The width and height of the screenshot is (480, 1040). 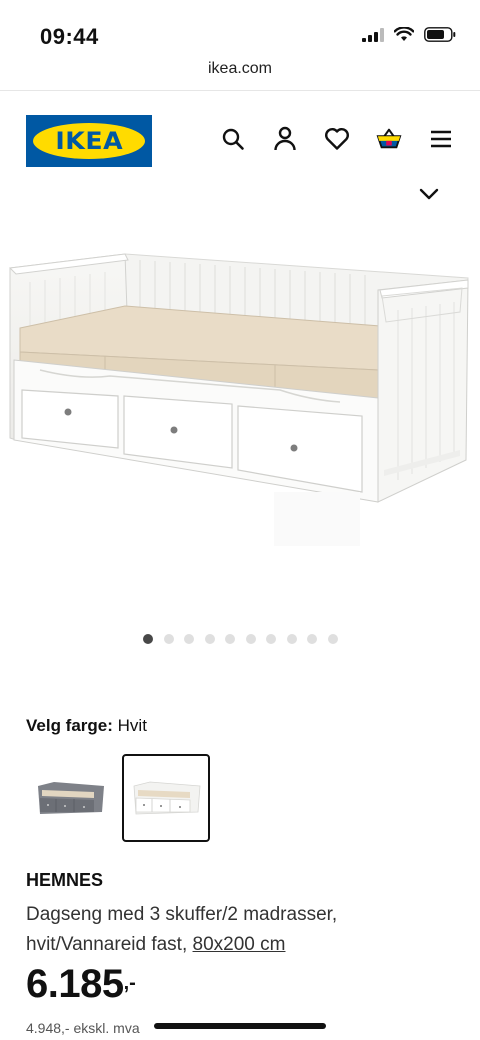 What do you see at coordinates (240, 30) in the screenshot?
I see `status-bar: 09:44` at bounding box center [240, 30].